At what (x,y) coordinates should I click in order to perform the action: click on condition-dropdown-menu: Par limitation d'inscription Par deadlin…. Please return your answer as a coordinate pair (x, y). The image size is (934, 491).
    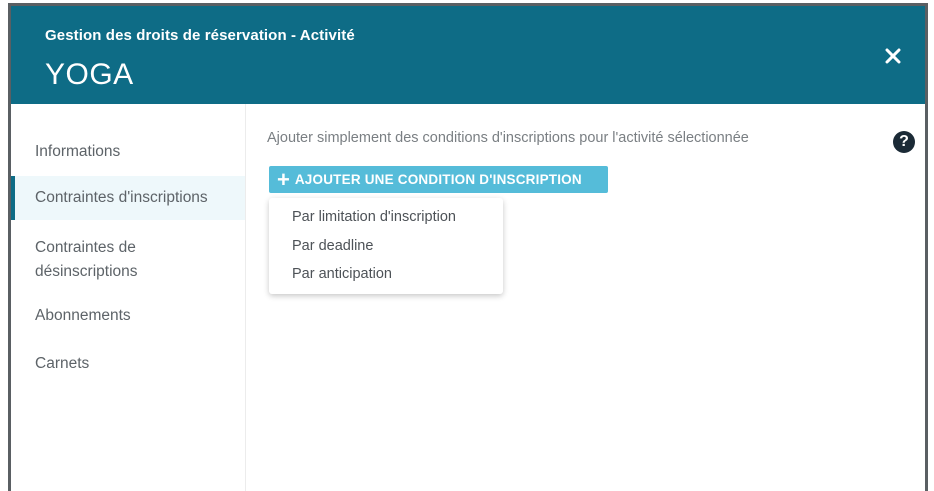
    Looking at the image, I should click on (386, 246).